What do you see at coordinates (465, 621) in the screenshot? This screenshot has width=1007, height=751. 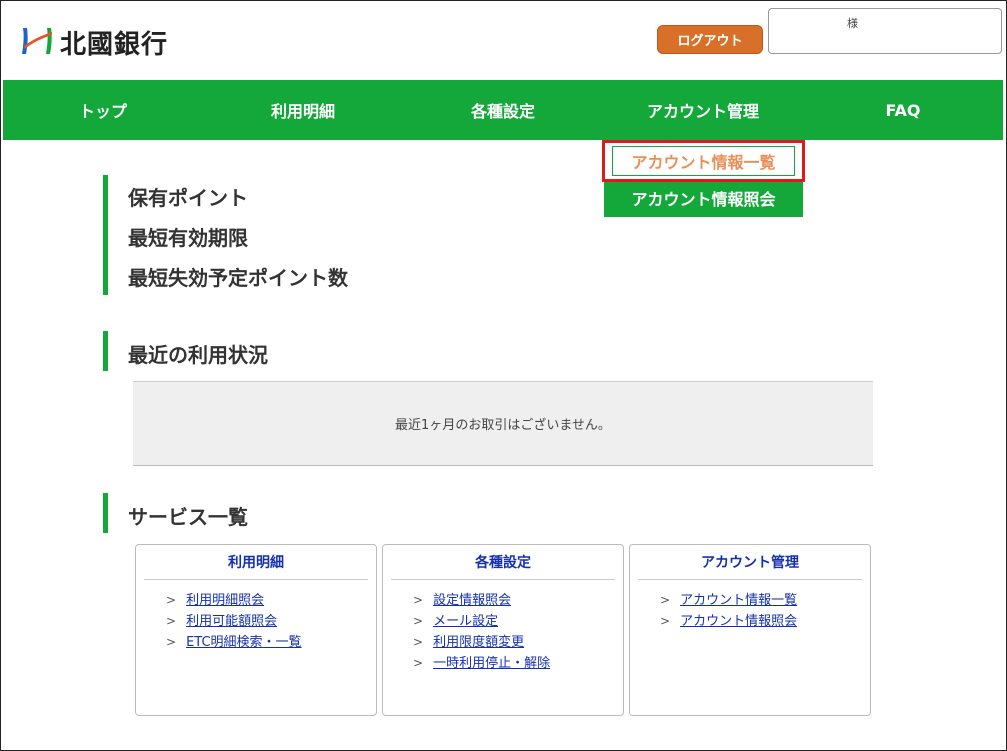 I see `link-mail-settings: メール設定` at bounding box center [465, 621].